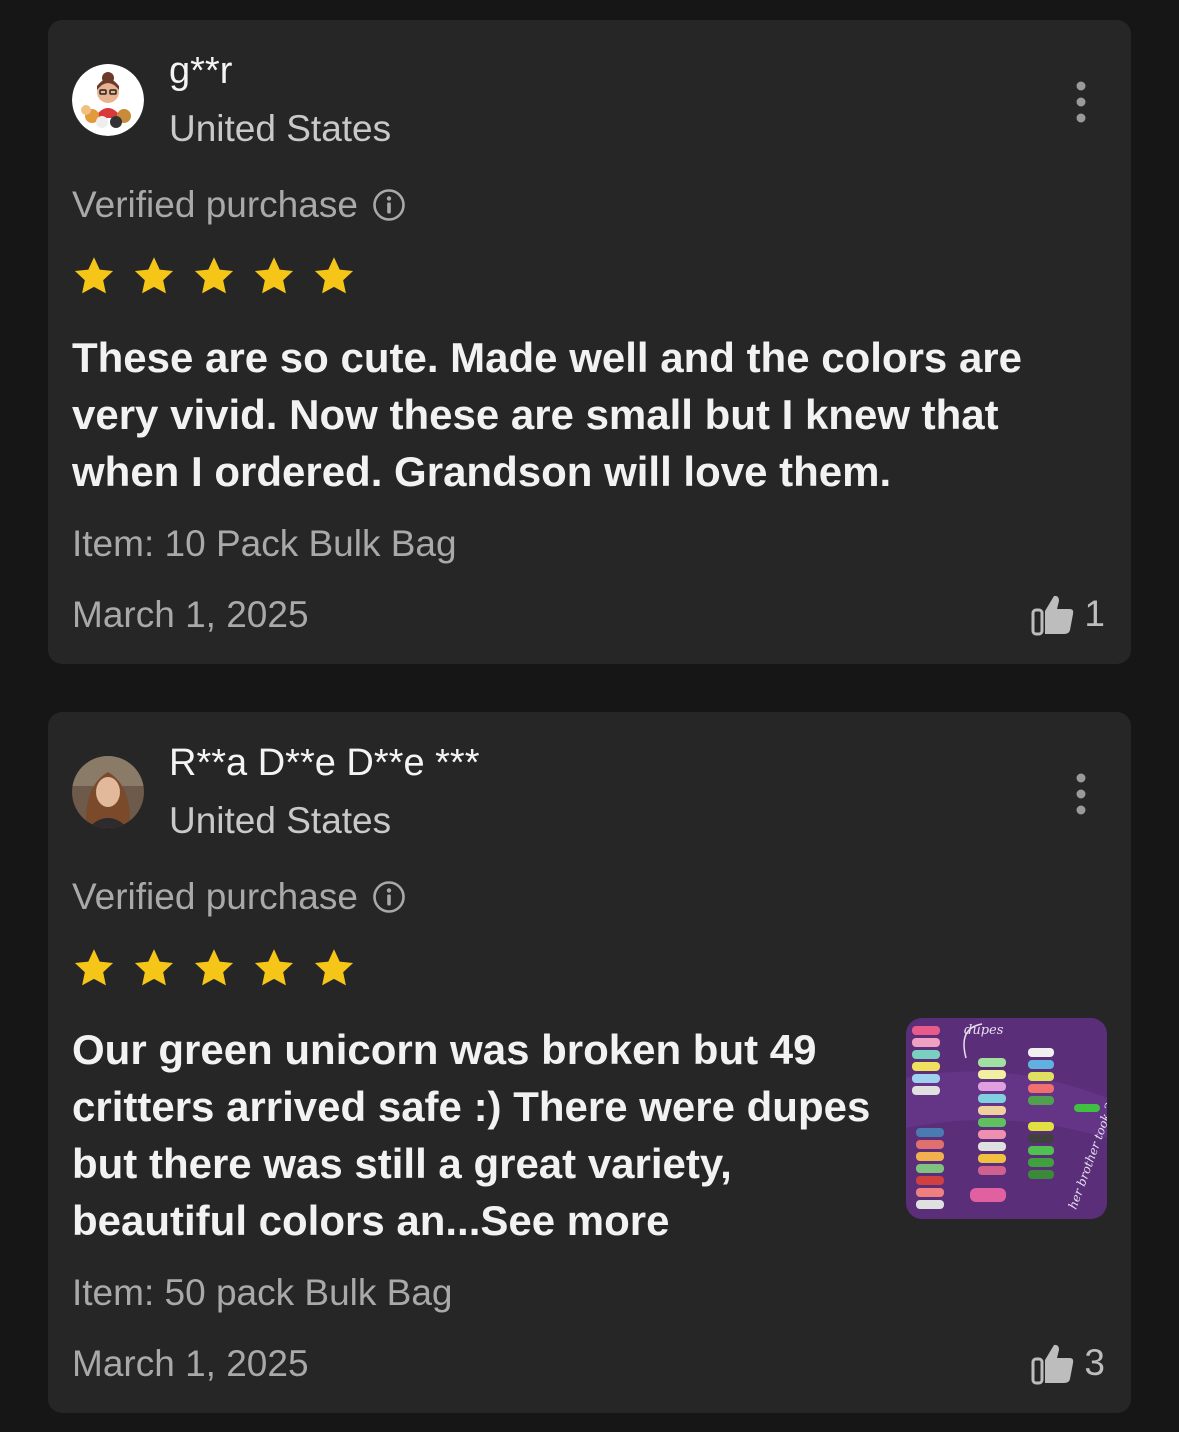 This screenshot has height=1432, width=1179. I want to click on helpful-button: 1, so click(1067, 614).